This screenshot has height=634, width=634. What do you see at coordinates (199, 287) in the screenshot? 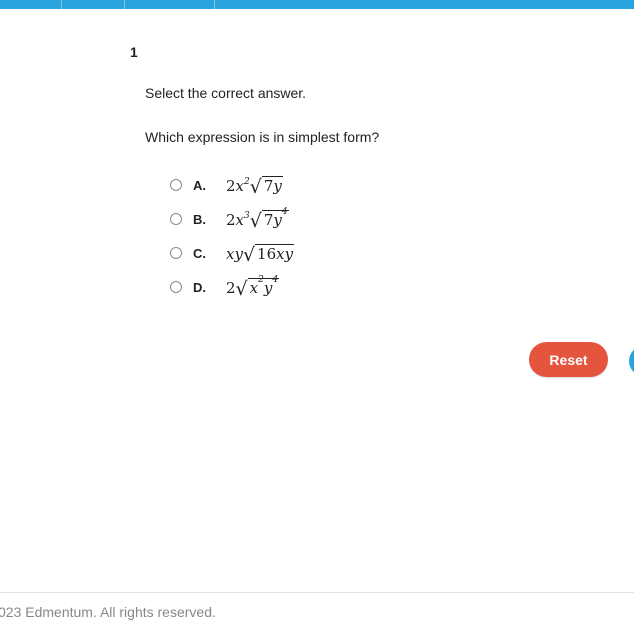
I see `option-letter: D.` at bounding box center [199, 287].